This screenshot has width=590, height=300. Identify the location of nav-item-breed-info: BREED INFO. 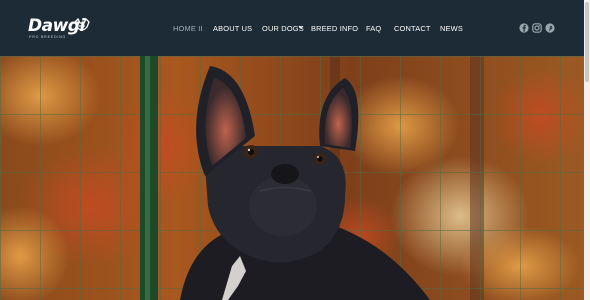
(334, 28).